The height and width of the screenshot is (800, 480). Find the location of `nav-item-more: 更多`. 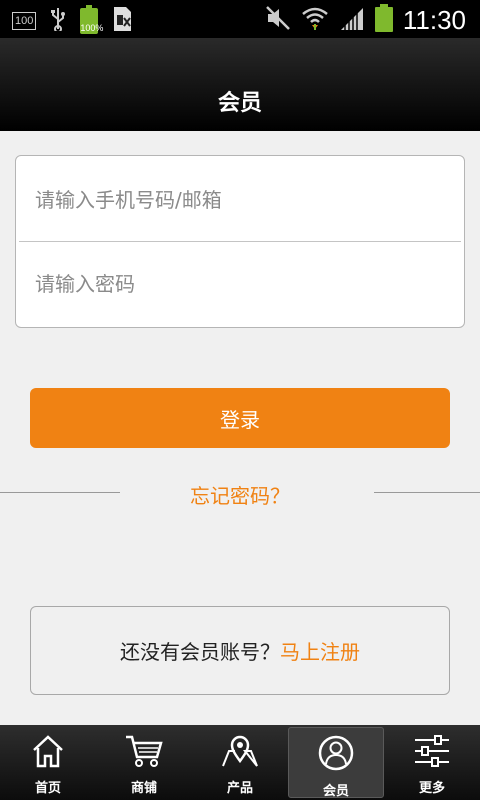

nav-item-more: 更多 is located at coordinates (432, 762).